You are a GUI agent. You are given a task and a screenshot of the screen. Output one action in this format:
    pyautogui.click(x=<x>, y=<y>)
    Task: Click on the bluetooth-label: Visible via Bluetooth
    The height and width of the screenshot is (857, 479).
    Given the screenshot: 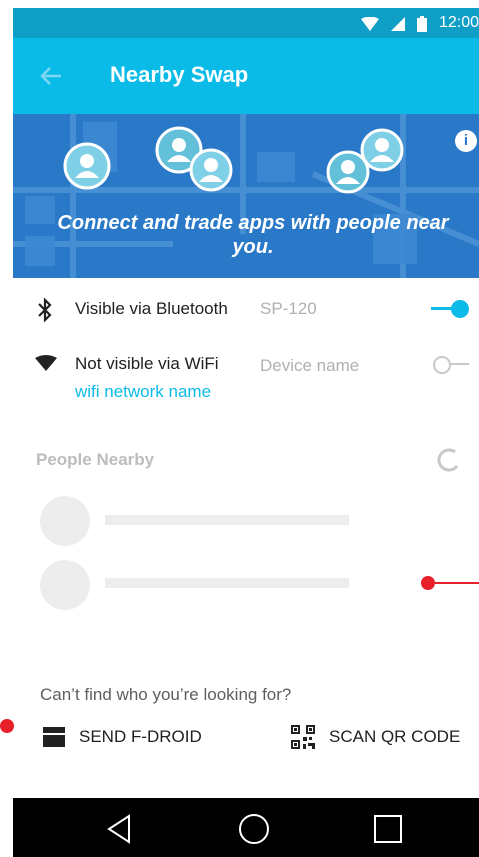 What is the action you would take?
    pyautogui.click(x=151, y=308)
    